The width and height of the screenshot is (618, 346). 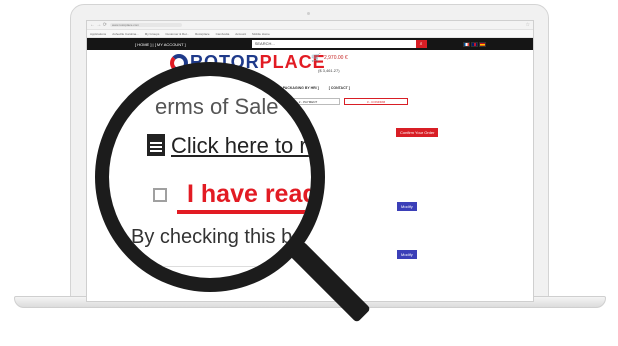 I want to click on language-flags, so click(x=474, y=44).